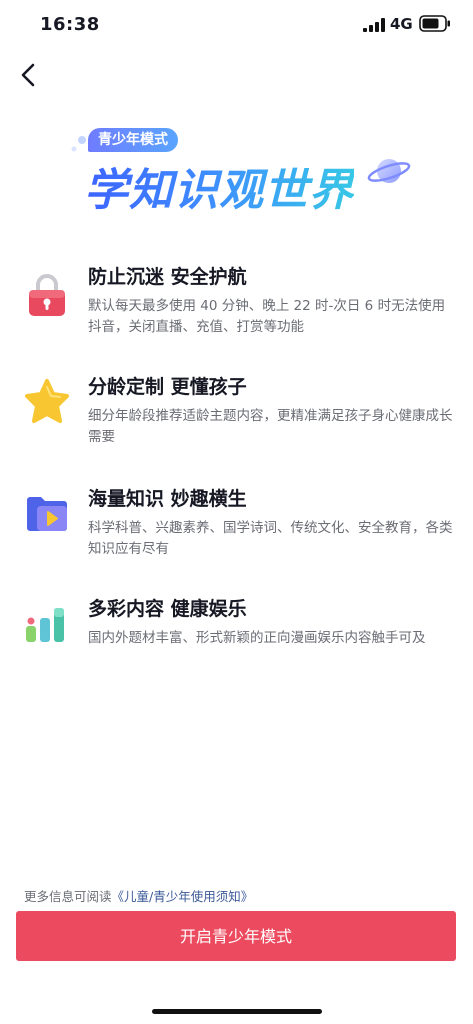  What do you see at coordinates (29, 75) in the screenshot?
I see `back-arrow-icon` at bounding box center [29, 75].